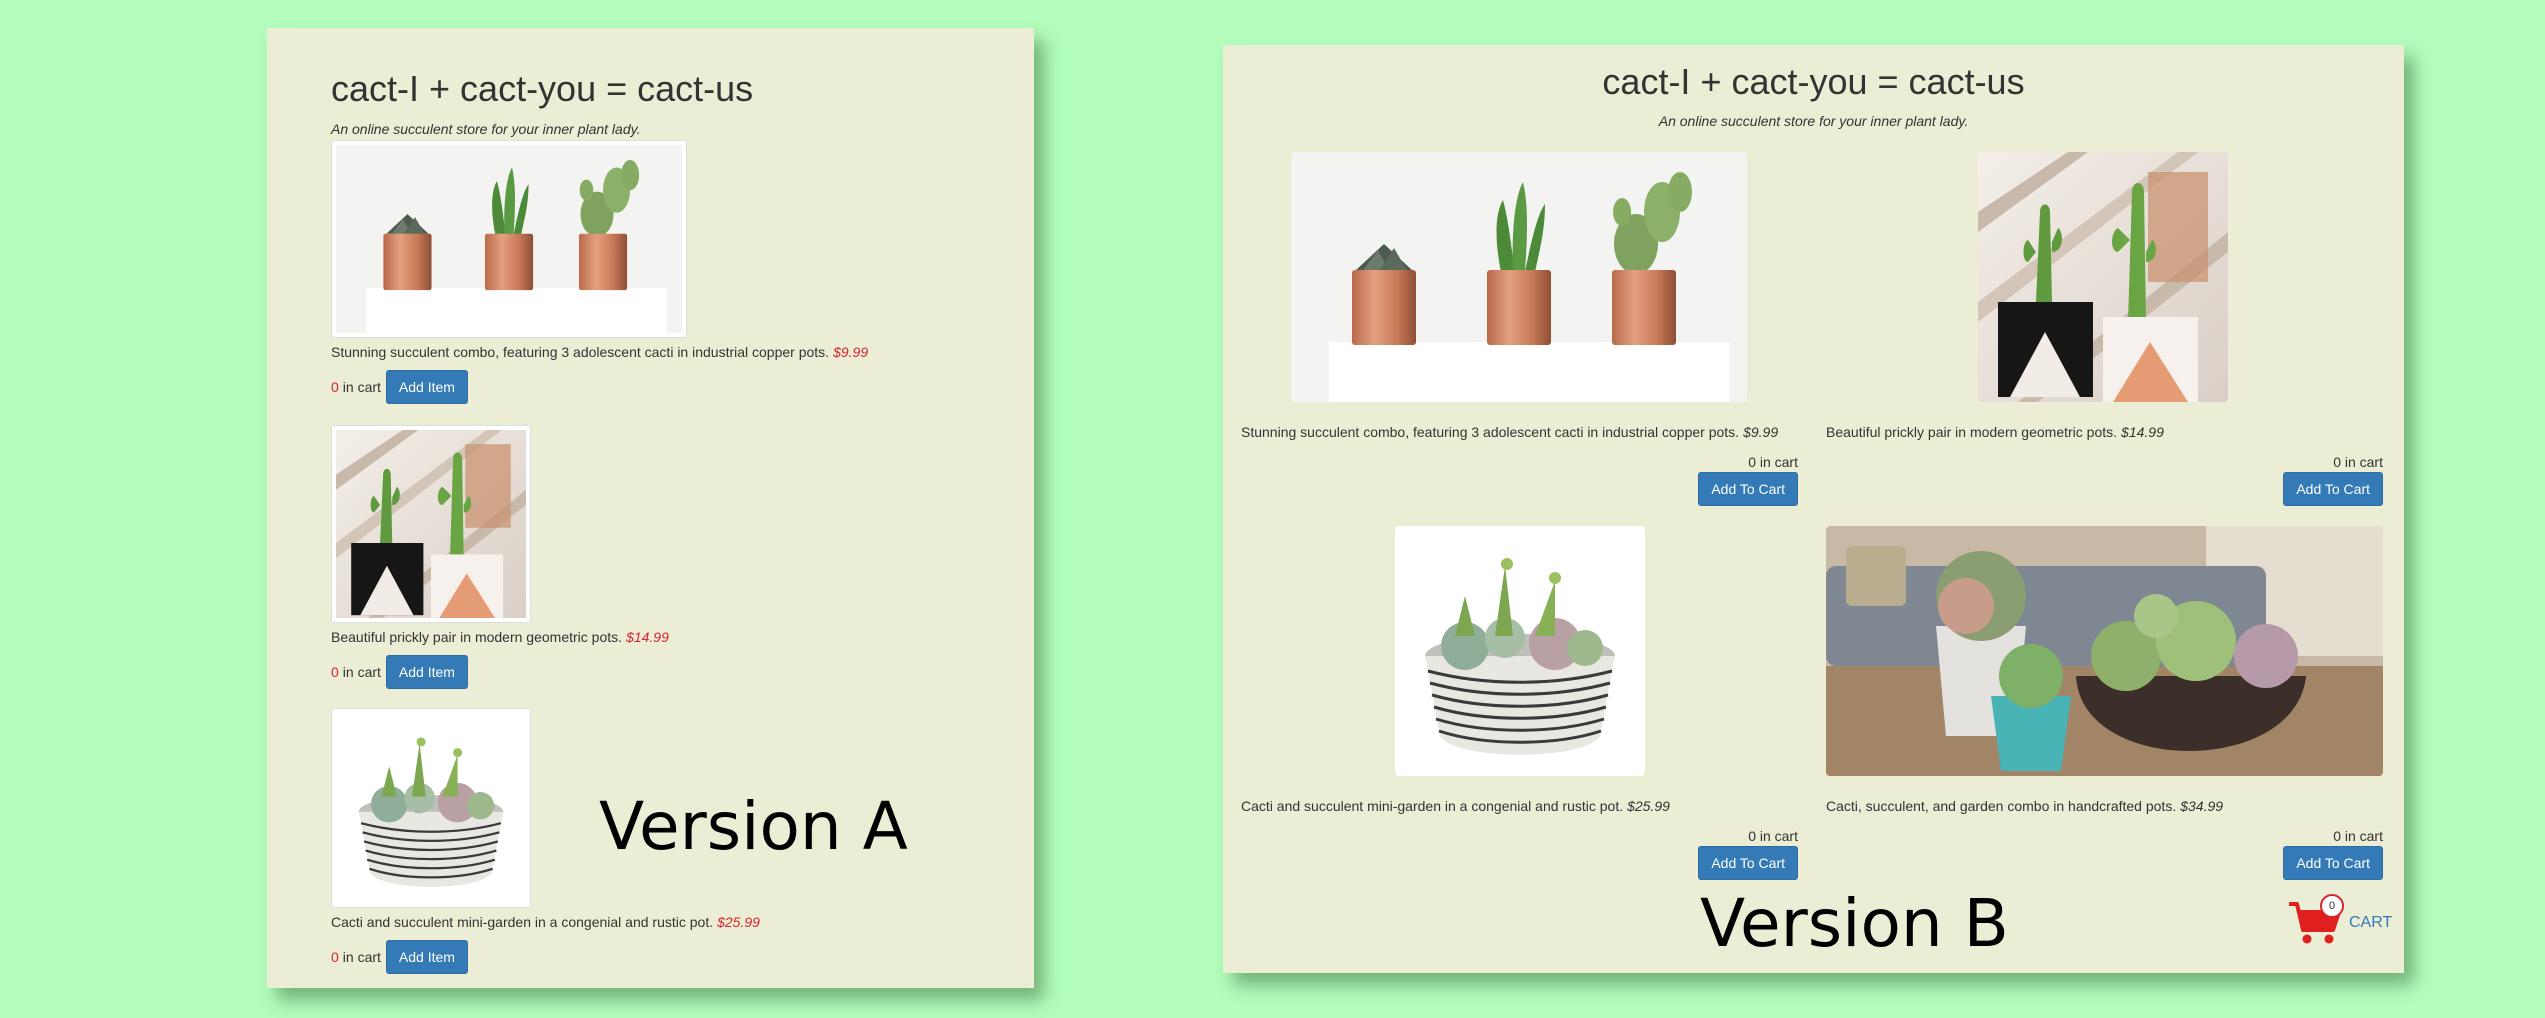 This screenshot has height=1018, width=2545. What do you see at coordinates (753, 826) in the screenshot?
I see `version-a-label: Version A` at bounding box center [753, 826].